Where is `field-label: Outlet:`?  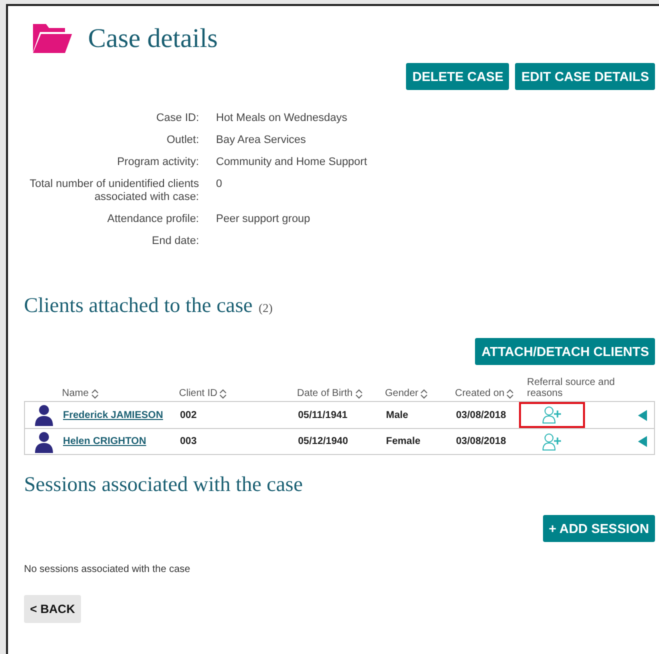 field-label: Outlet: is located at coordinates (182, 140).